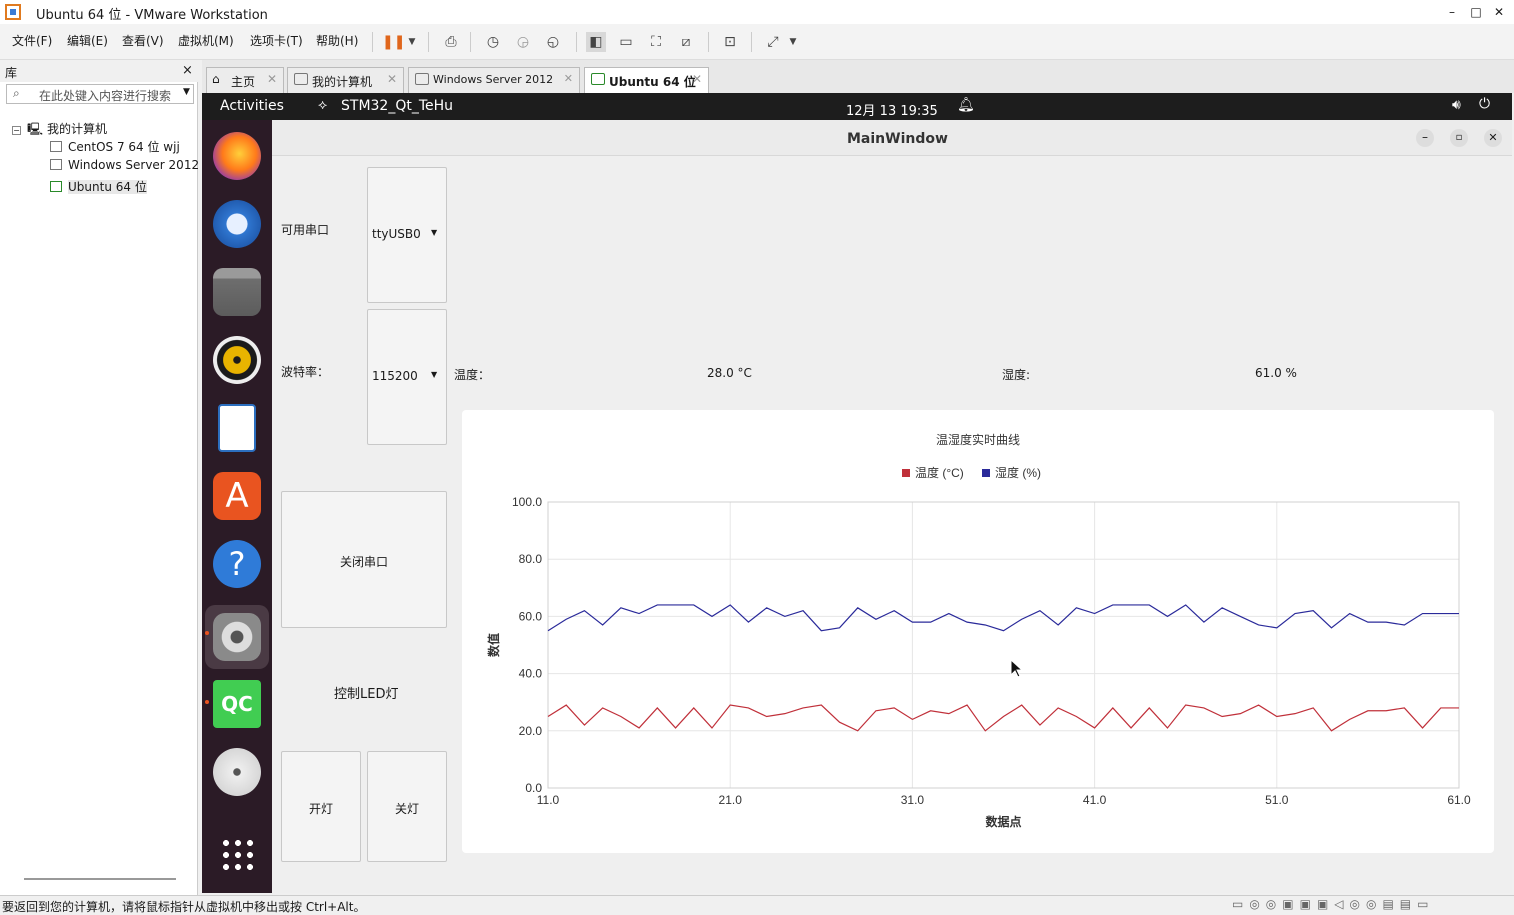 The height and width of the screenshot is (915, 1514). Describe the element at coordinates (237, 156) in the screenshot. I see `firefox-icon` at that location.